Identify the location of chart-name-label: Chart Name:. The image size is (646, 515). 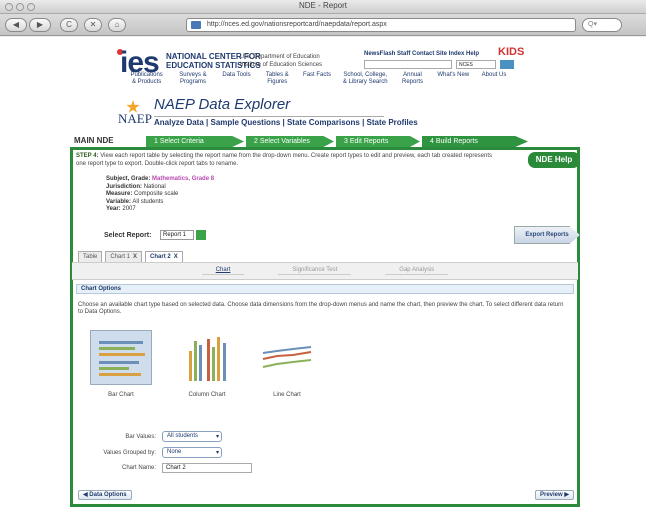
(138, 468).